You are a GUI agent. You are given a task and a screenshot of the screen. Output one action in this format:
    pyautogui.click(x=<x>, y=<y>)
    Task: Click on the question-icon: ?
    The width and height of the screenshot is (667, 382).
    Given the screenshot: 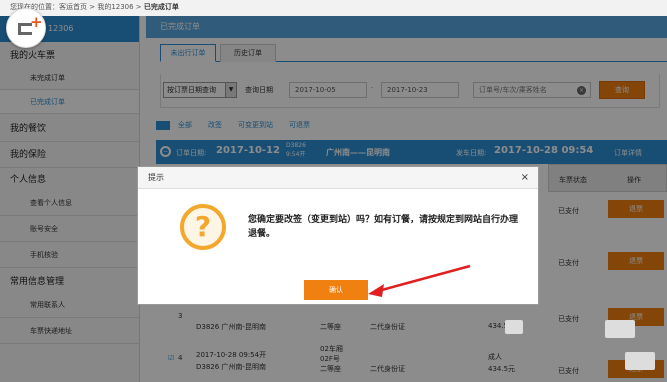 What is the action you would take?
    pyautogui.click(x=203, y=227)
    